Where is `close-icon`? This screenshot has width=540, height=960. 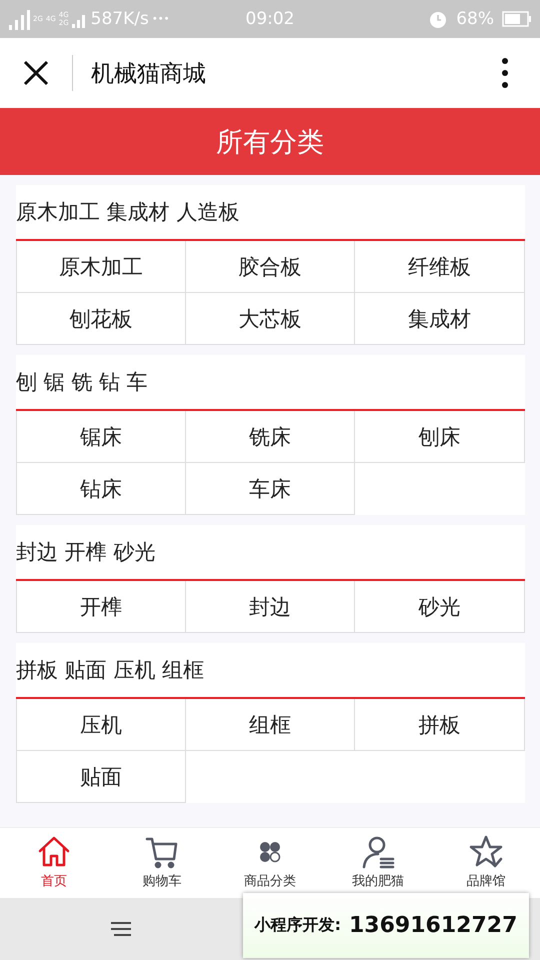
close-icon is located at coordinates (36, 73).